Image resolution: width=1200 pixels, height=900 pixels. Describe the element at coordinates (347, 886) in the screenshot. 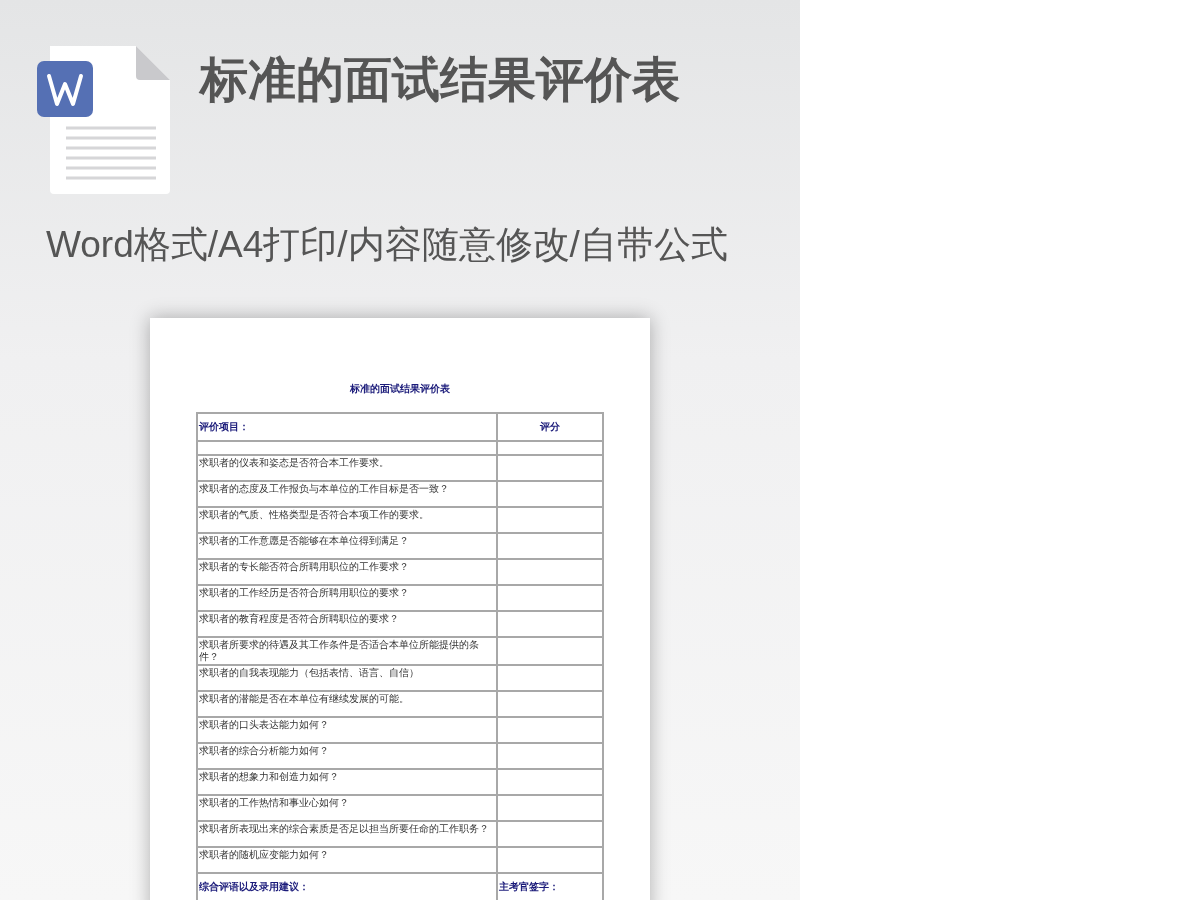

I see `table-cell: 综合评语以及录用建议：` at that location.